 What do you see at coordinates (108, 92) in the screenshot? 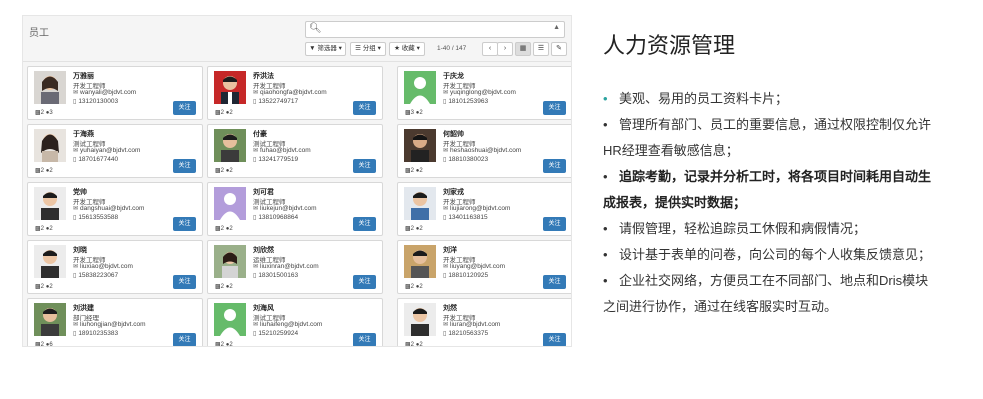
I see `employee-email: wanyali@bjdvt.com` at bounding box center [108, 92].